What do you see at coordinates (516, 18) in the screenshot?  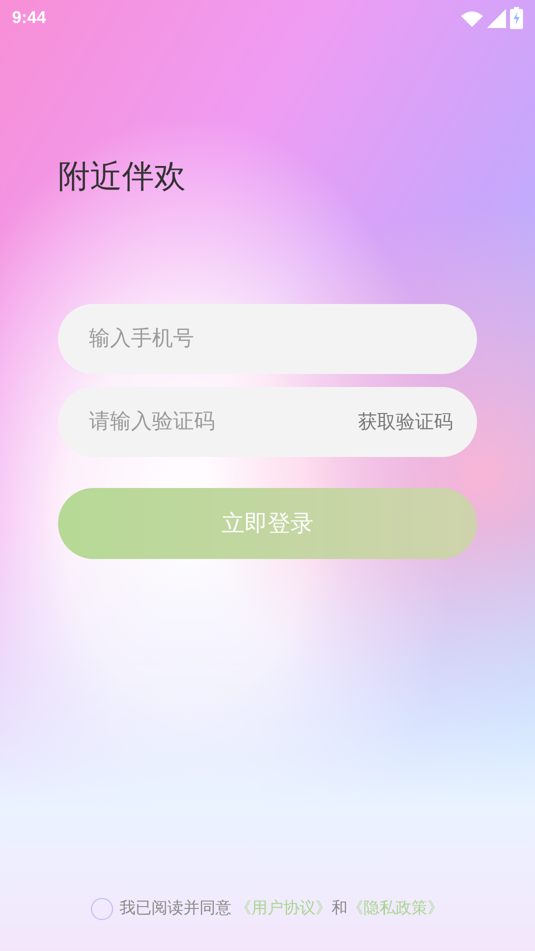 I see `battery-icon` at bounding box center [516, 18].